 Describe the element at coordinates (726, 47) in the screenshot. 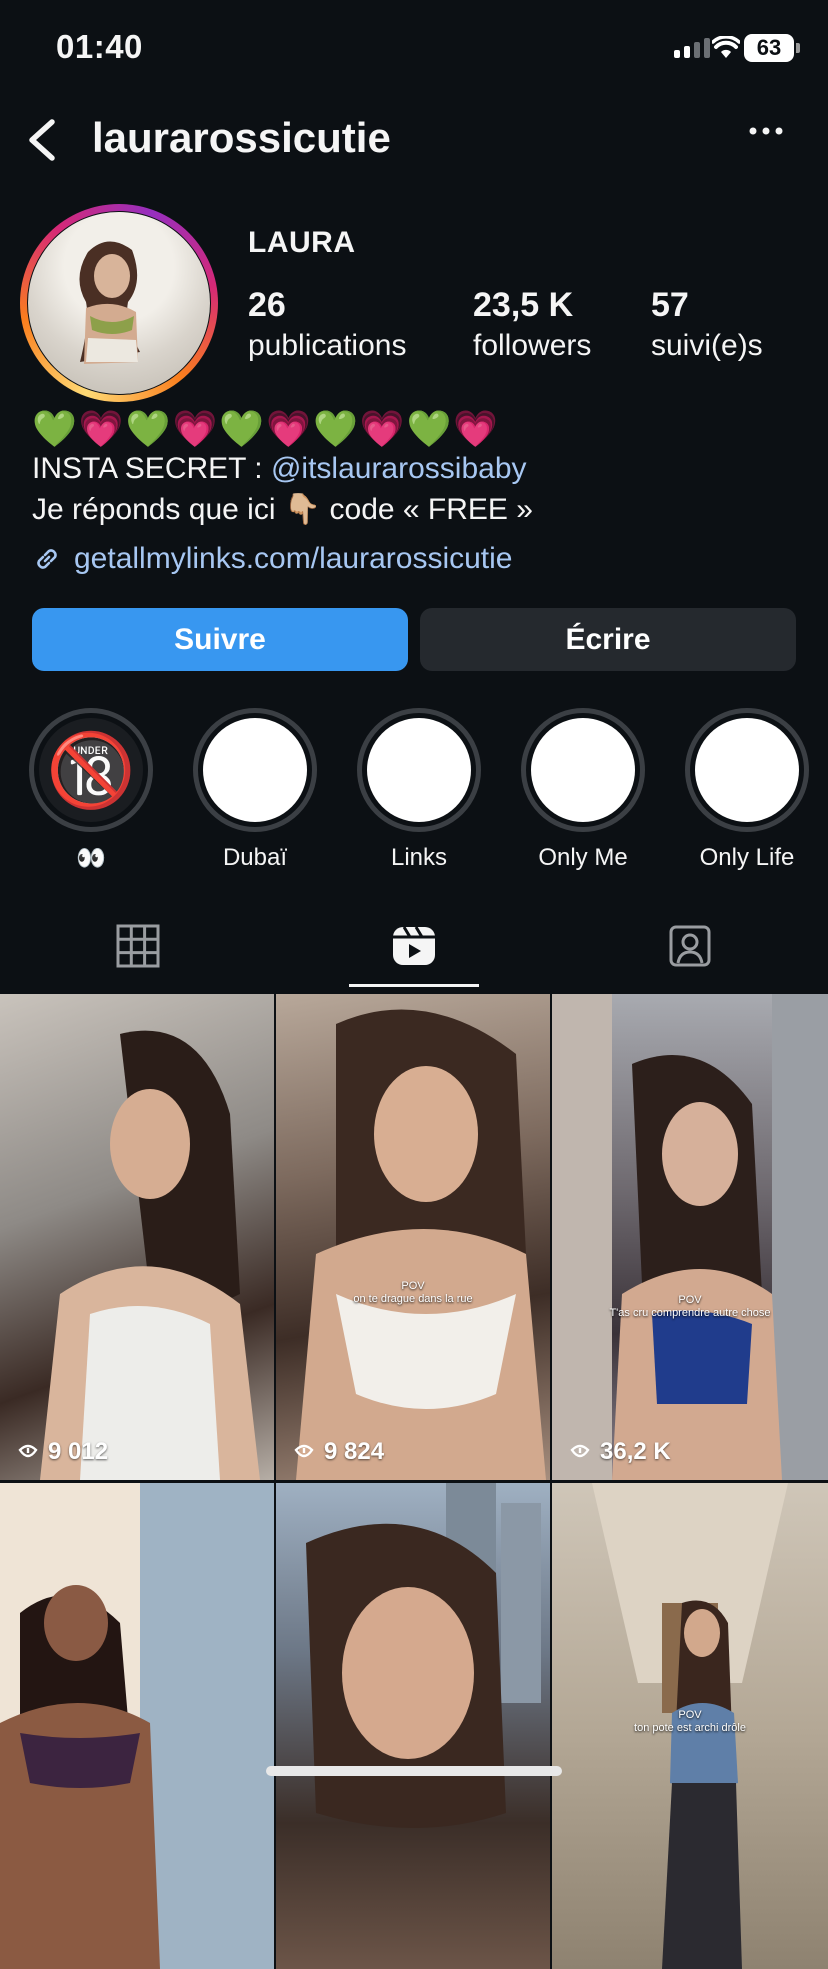

I see `wifi-icon` at that location.